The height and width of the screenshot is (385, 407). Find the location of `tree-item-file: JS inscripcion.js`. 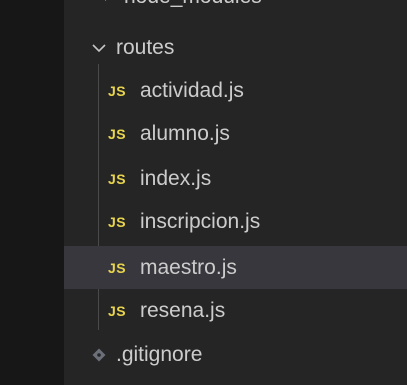

tree-item-file: JS inscripcion.js is located at coordinates (235, 221).